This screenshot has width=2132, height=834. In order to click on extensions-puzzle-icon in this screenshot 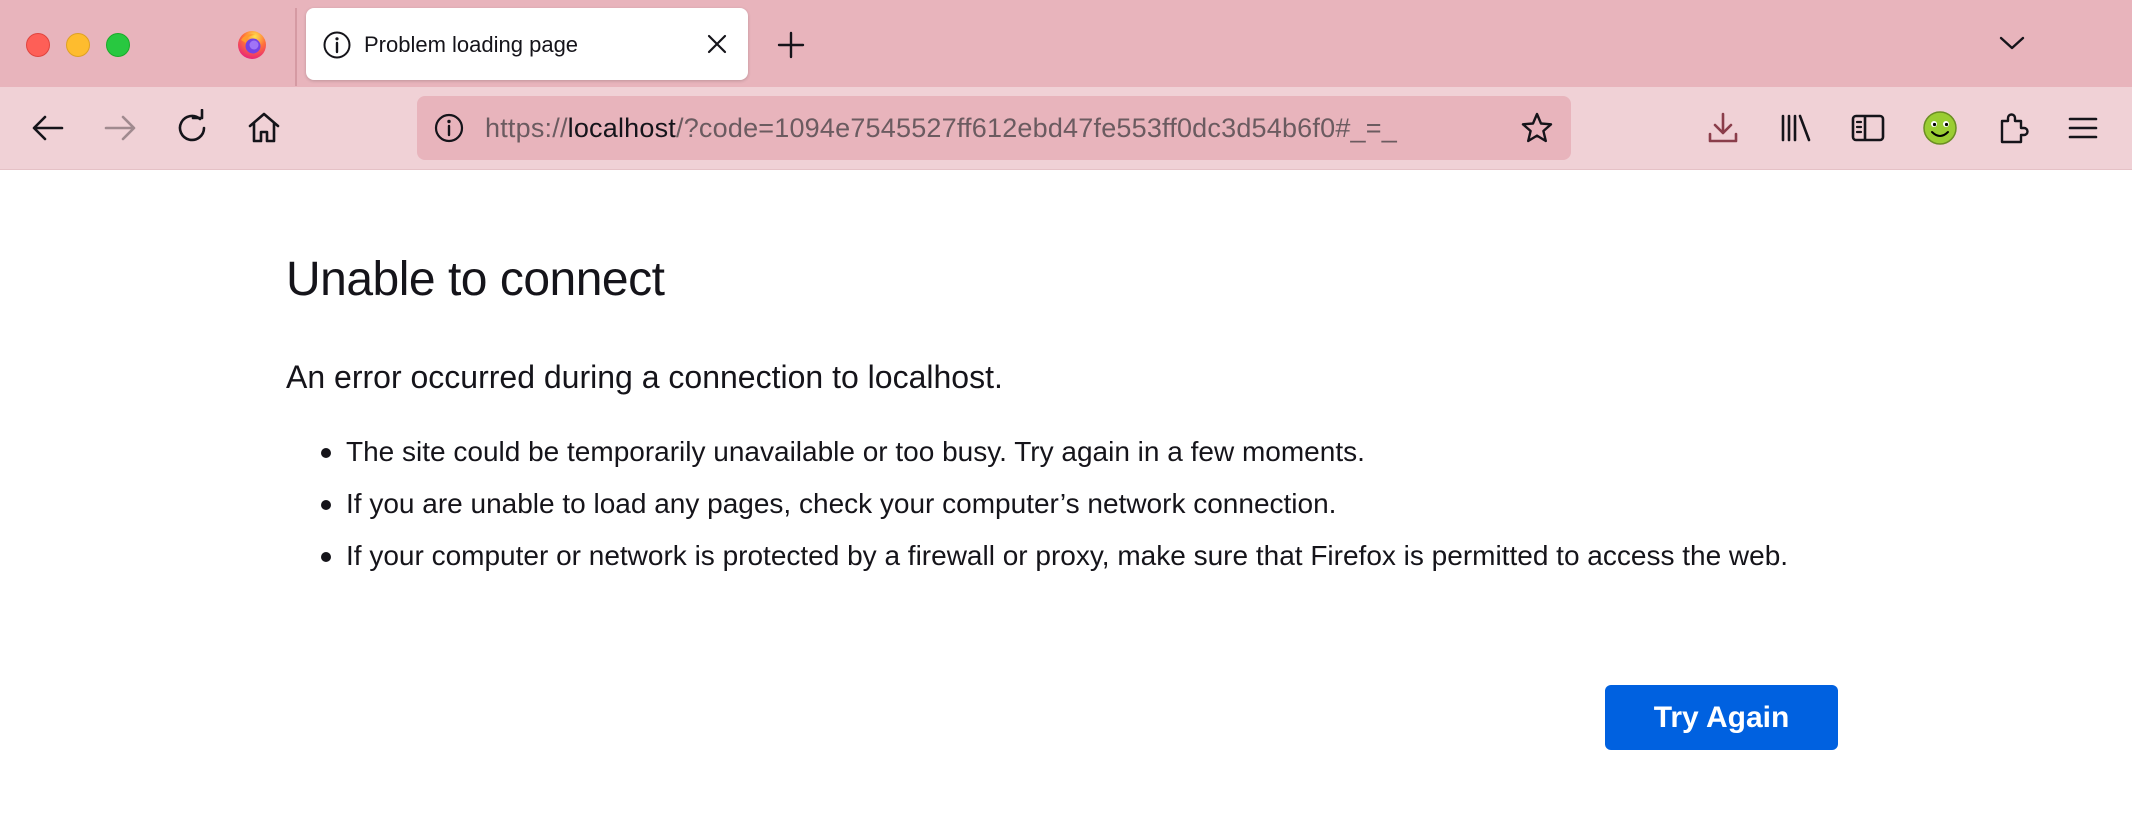, I will do `click(2013, 128)`.